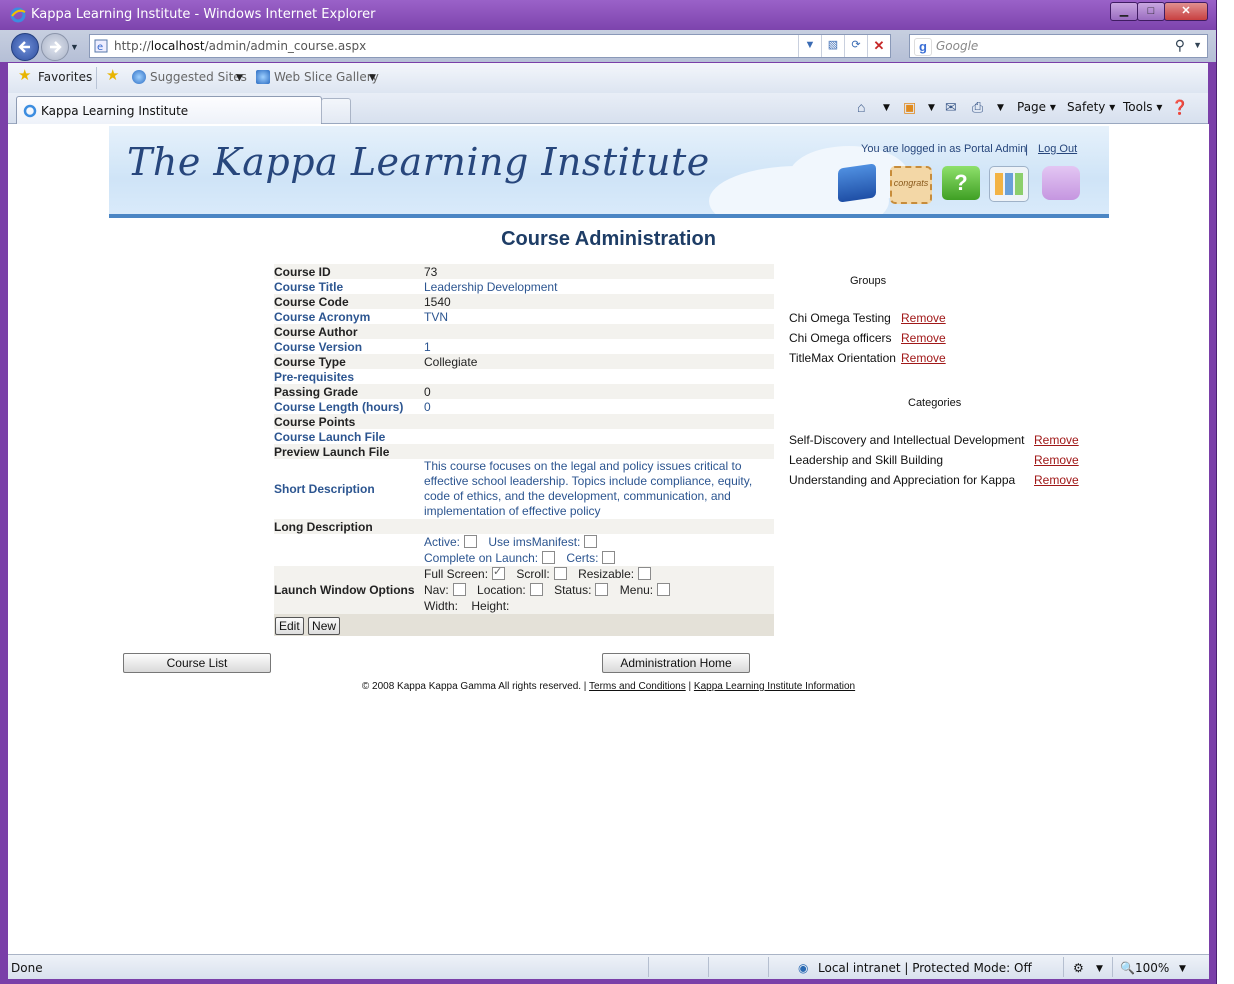 The image size is (1234, 984). I want to click on zoom-dropdown-icon: ▼, so click(1182, 969).